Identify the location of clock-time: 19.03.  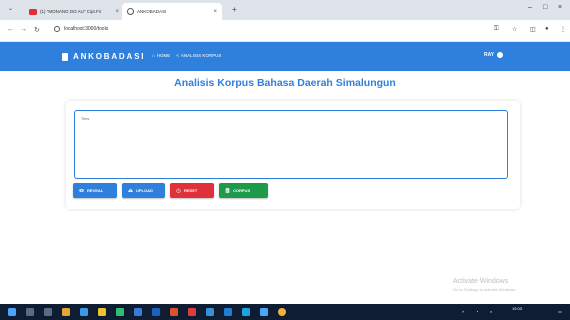
(517, 308).